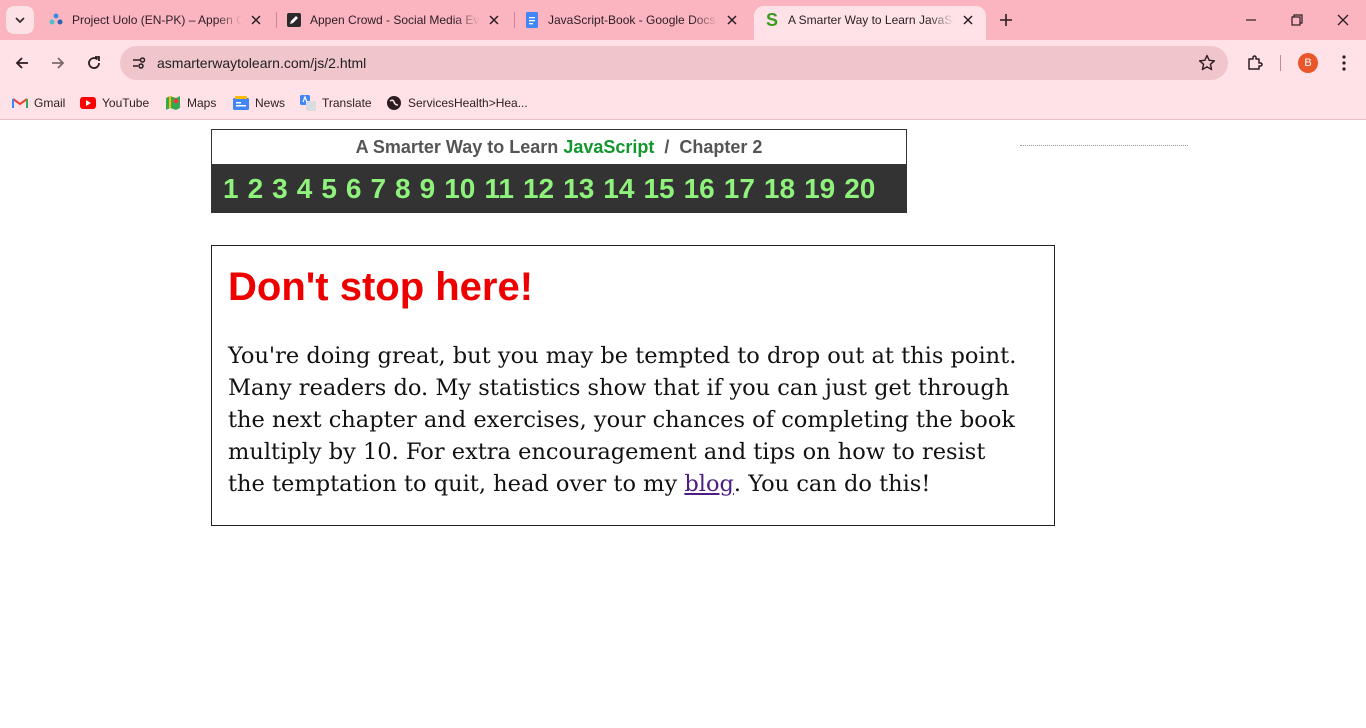 This screenshot has width=1366, height=728. What do you see at coordinates (1280, 63) in the screenshot?
I see `toolbar-divider` at bounding box center [1280, 63].